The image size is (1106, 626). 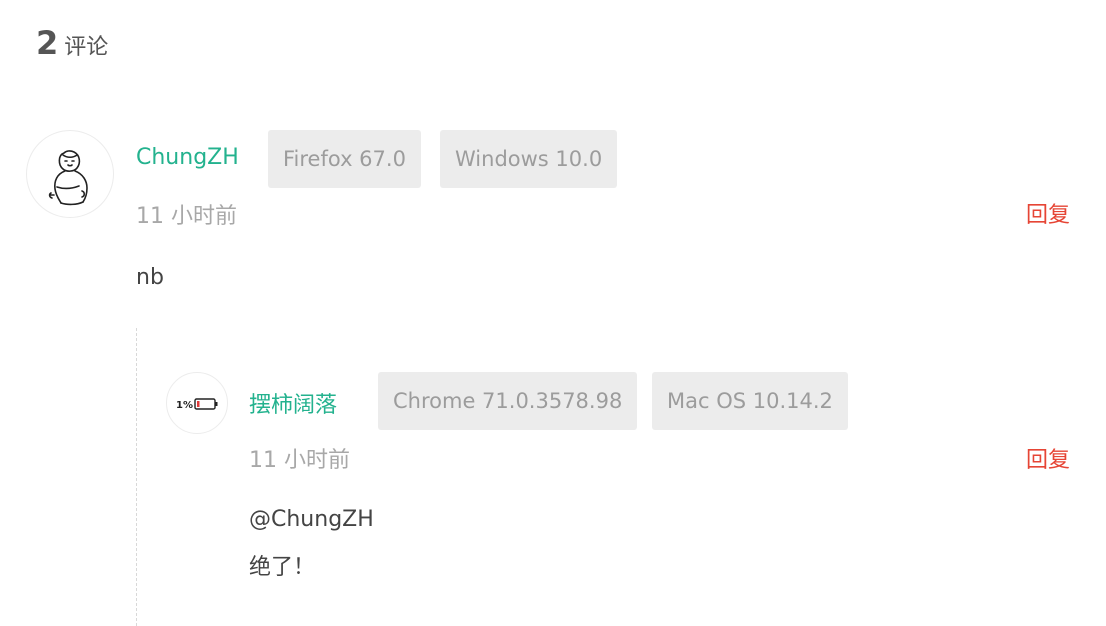 What do you see at coordinates (750, 401) in the screenshot?
I see `os-badge: Mac OS 10.14.2` at bounding box center [750, 401].